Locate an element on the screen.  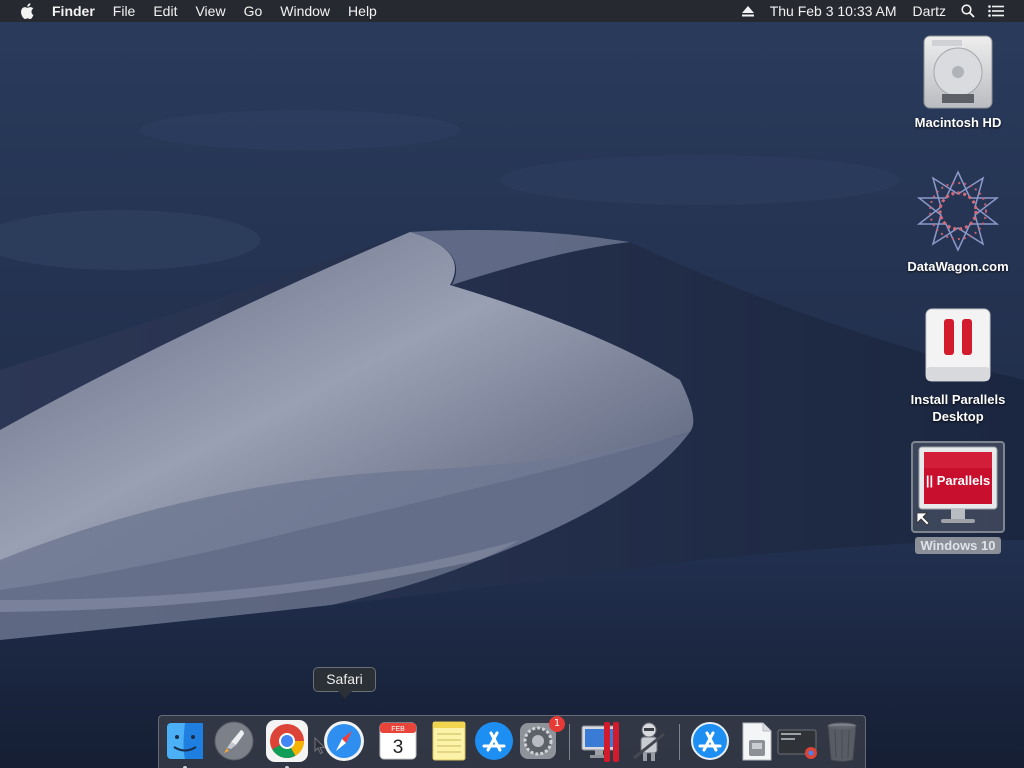
desktop-icon-datawagon: DataWagon.com is located at coordinates (958, 221).